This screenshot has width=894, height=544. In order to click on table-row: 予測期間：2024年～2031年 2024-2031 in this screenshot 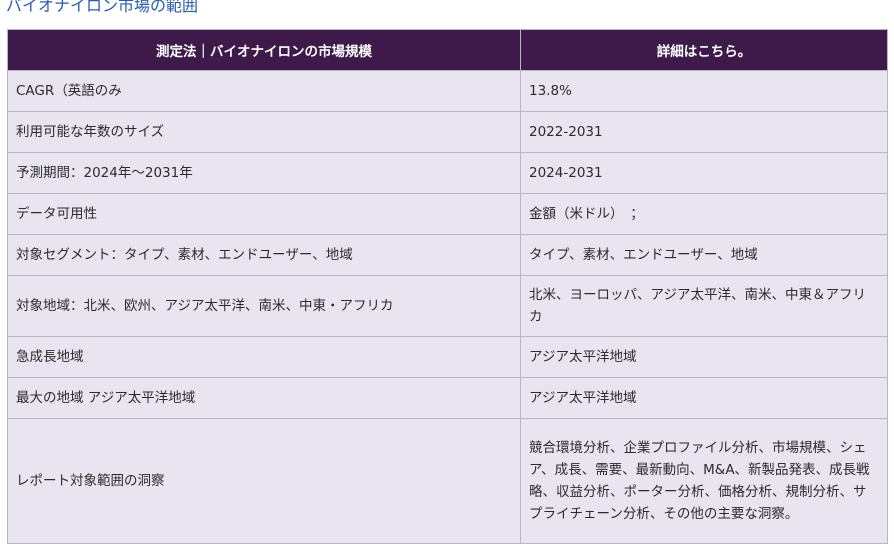, I will do `click(447, 173)`.